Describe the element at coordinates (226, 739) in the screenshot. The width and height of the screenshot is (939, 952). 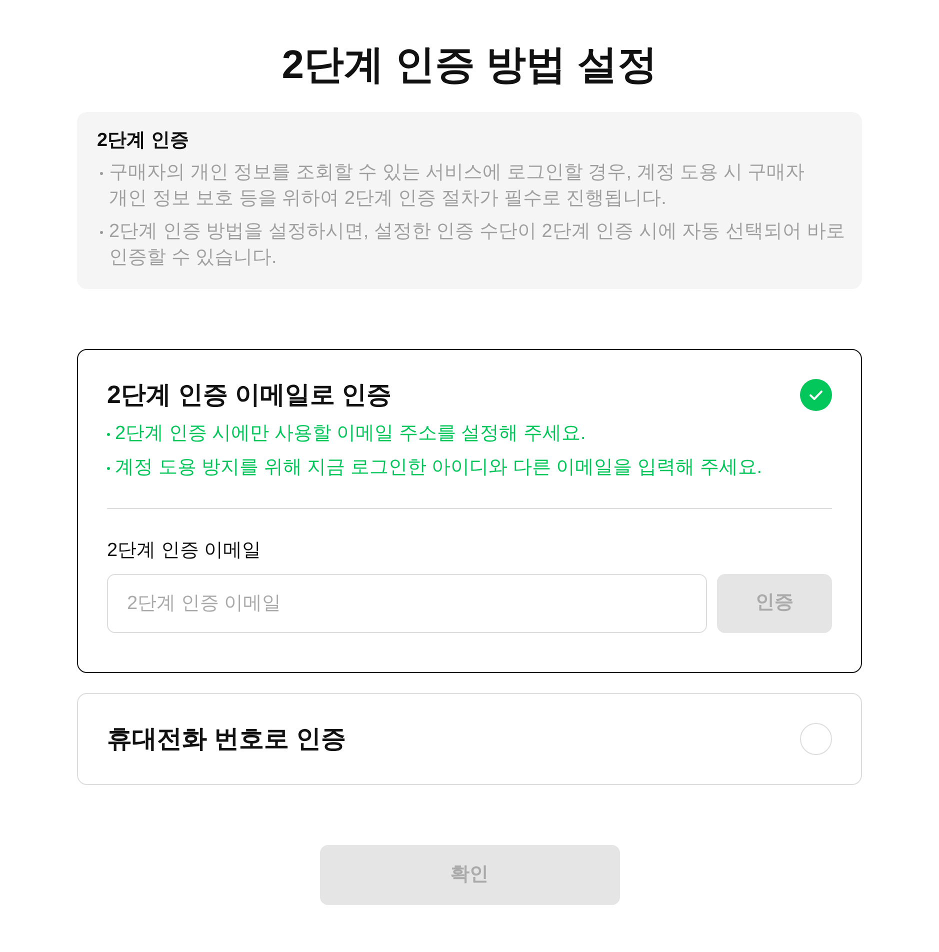
I see `method-title: 휴대전화 번호로 인증` at that location.